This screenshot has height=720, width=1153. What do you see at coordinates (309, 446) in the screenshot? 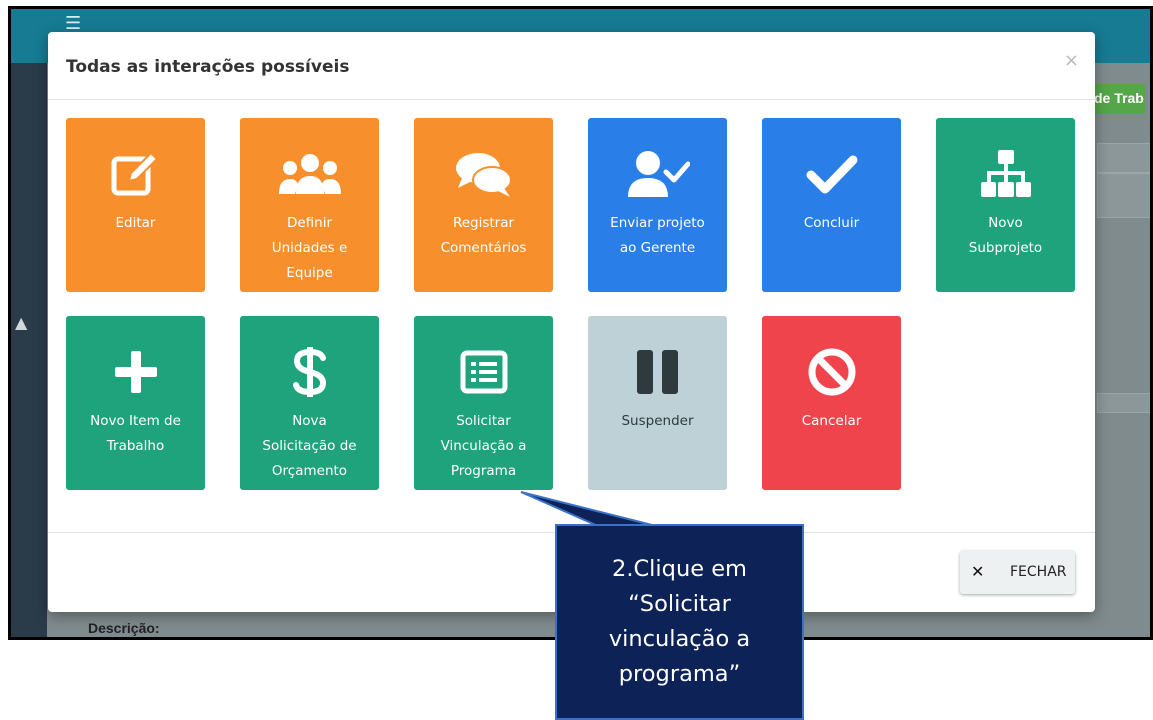
I see `tile-label: Nova Solicitação de Orçamento` at bounding box center [309, 446].